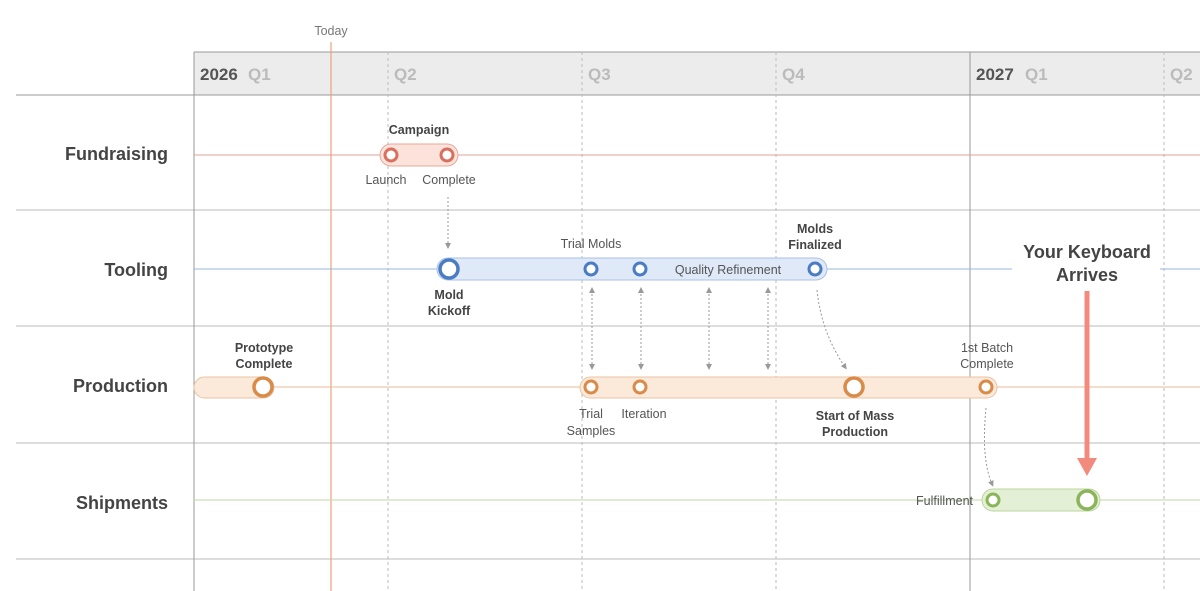 The height and width of the screenshot is (591, 1200). I want to click on finalized-to-mass-production-connector, so click(831, 329).